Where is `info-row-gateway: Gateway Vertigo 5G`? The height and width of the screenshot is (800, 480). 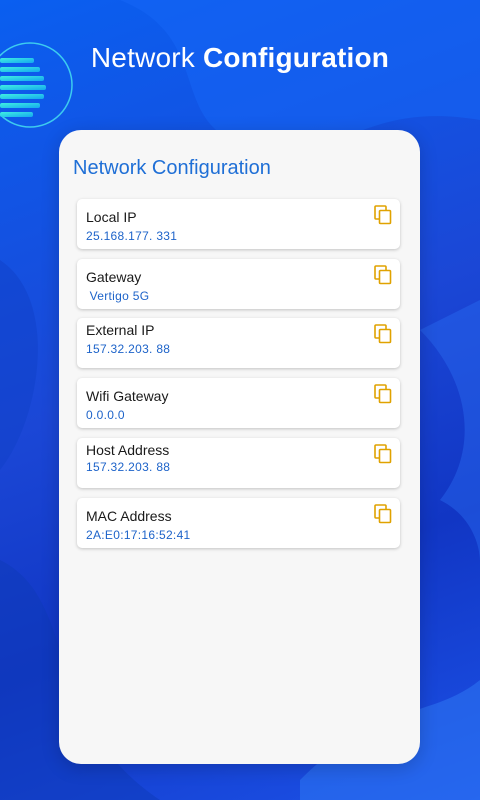 info-row-gateway: Gateway Vertigo 5G is located at coordinates (238, 284).